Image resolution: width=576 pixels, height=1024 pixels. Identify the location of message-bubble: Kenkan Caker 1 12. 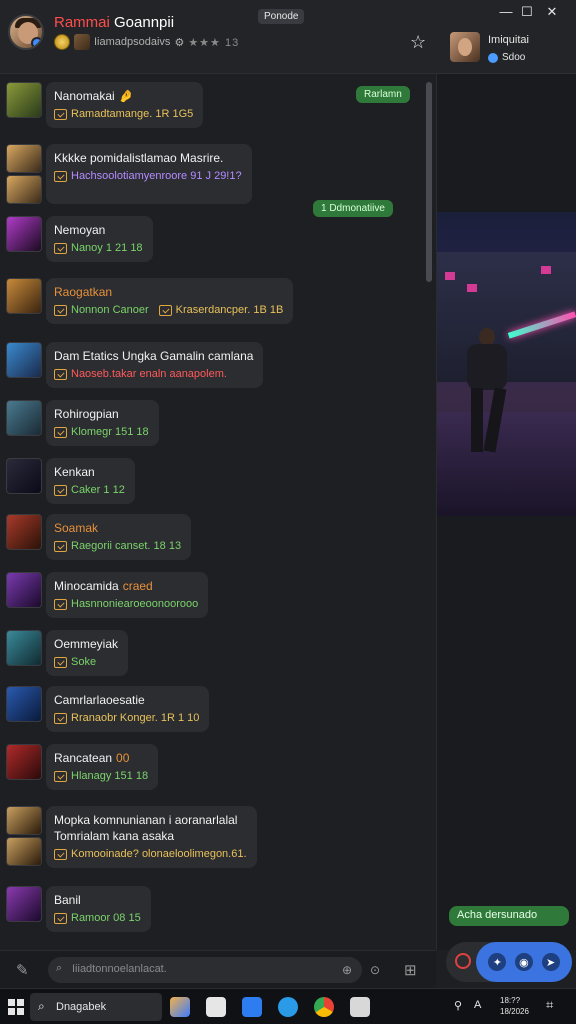
(90, 481).